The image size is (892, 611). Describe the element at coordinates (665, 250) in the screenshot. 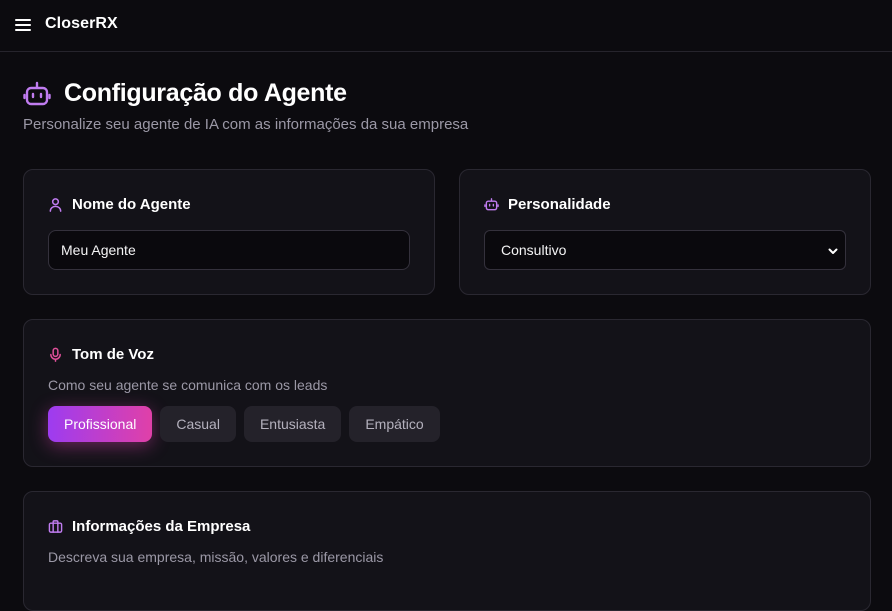

I see `personality-select: Consultivo` at that location.